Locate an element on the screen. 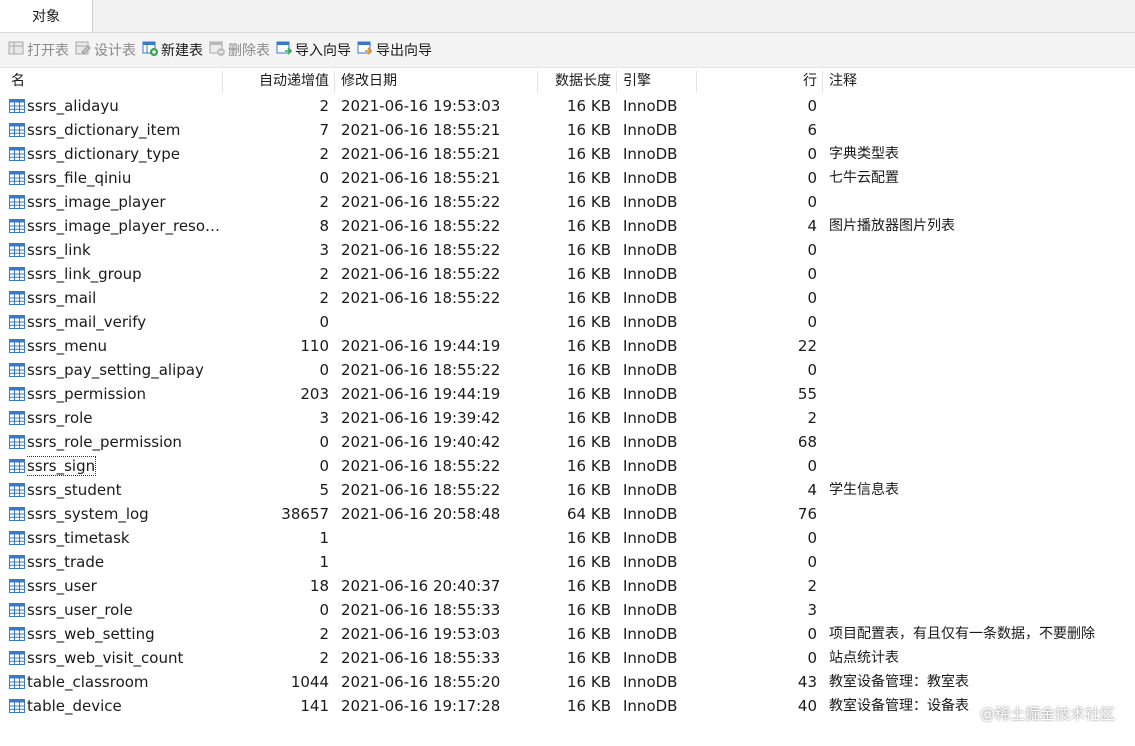 The width and height of the screenshot is (1135, 746). table-name: ssrs_user is located at coordinates (124, 586).